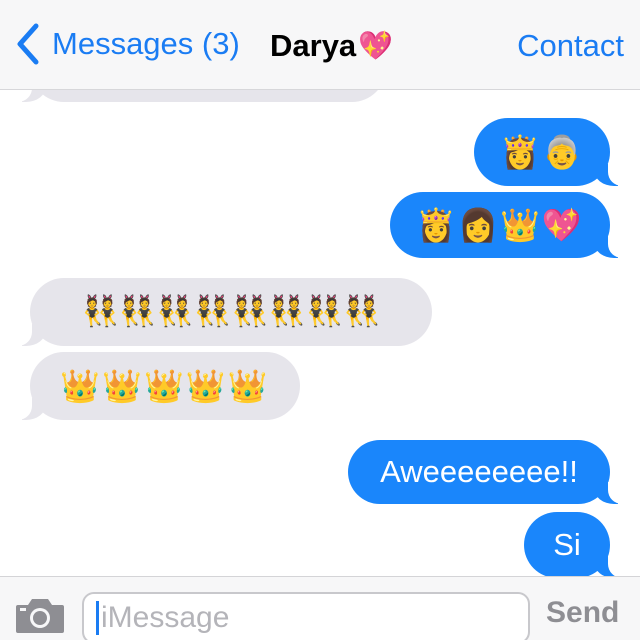 The width and height of the screenshot is (640, 640). Describe the element at coordinates (165, 386) in the screenshot. I see `message-content: 👑👑👑👑👑` at that location.